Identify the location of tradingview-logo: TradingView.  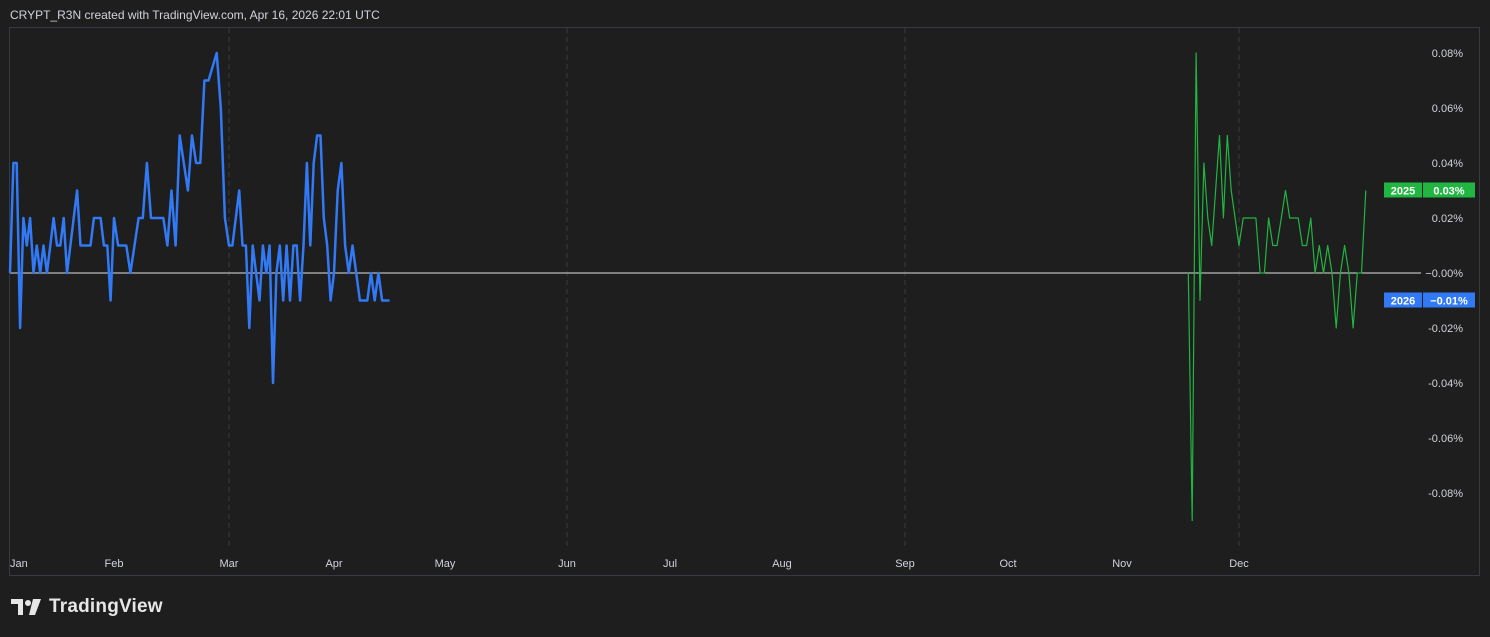
(87, 607).